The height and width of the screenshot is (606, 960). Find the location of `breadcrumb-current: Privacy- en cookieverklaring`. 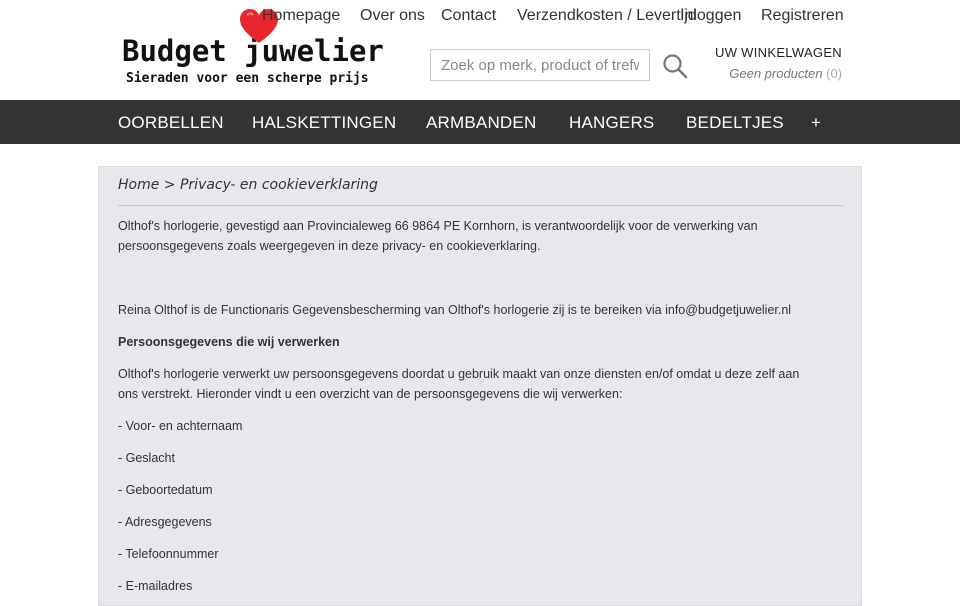

breadcrumb-current: Privacy- en cookieverklaring is located at coordinates (278, 185).